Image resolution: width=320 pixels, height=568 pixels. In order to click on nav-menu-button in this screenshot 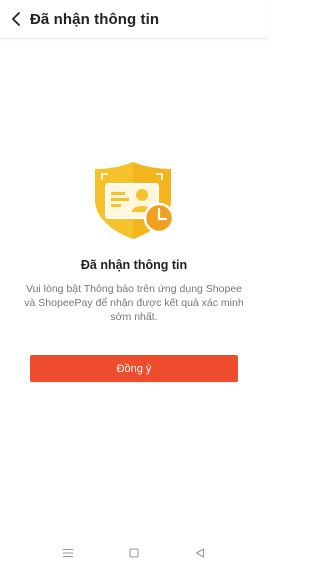, I will do `click(68, 553)`.